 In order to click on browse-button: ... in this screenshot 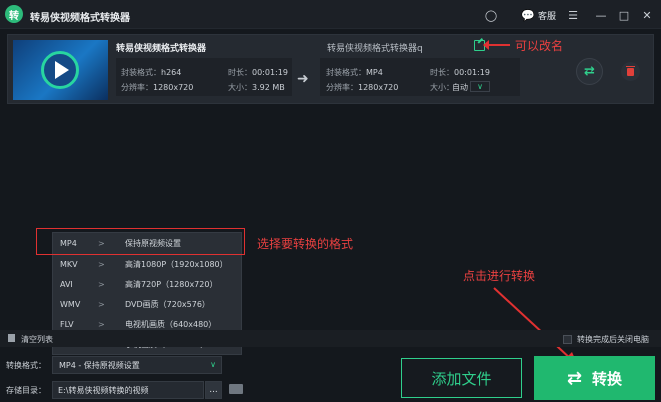, I will do `click(213, 390)`.